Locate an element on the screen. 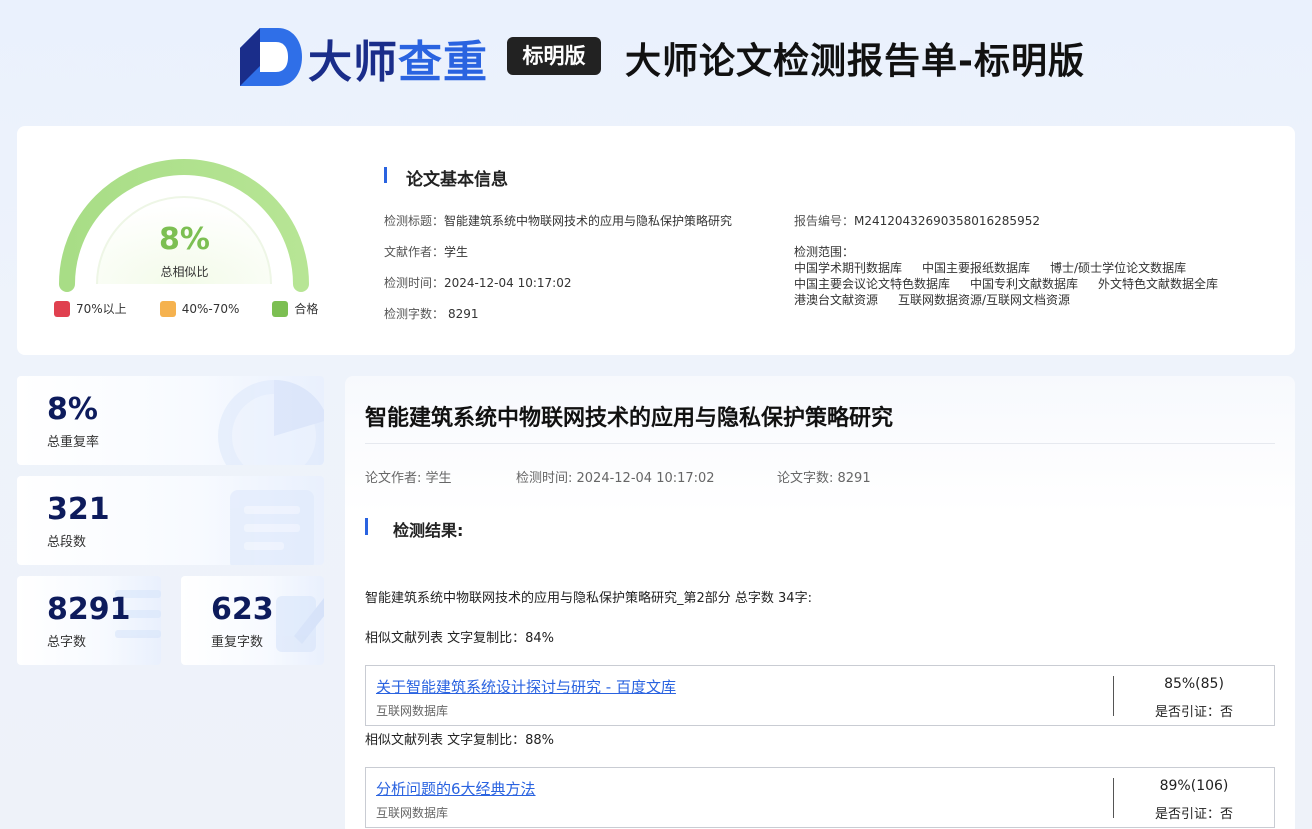 Image resolution: width=1312 pixels, height=829 pixels. document-title: 智能建筑系统中物联网技术的应用与隐私保护策略研究 is located at coordinates (629, 418).